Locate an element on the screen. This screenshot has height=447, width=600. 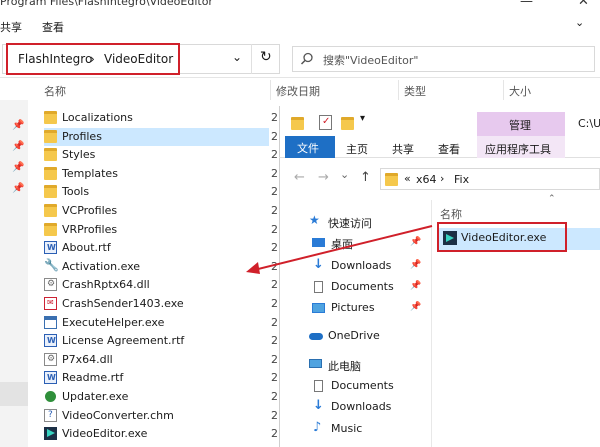
search-input: 搜索"VideoEditor" is located at coordinates (371, 60).